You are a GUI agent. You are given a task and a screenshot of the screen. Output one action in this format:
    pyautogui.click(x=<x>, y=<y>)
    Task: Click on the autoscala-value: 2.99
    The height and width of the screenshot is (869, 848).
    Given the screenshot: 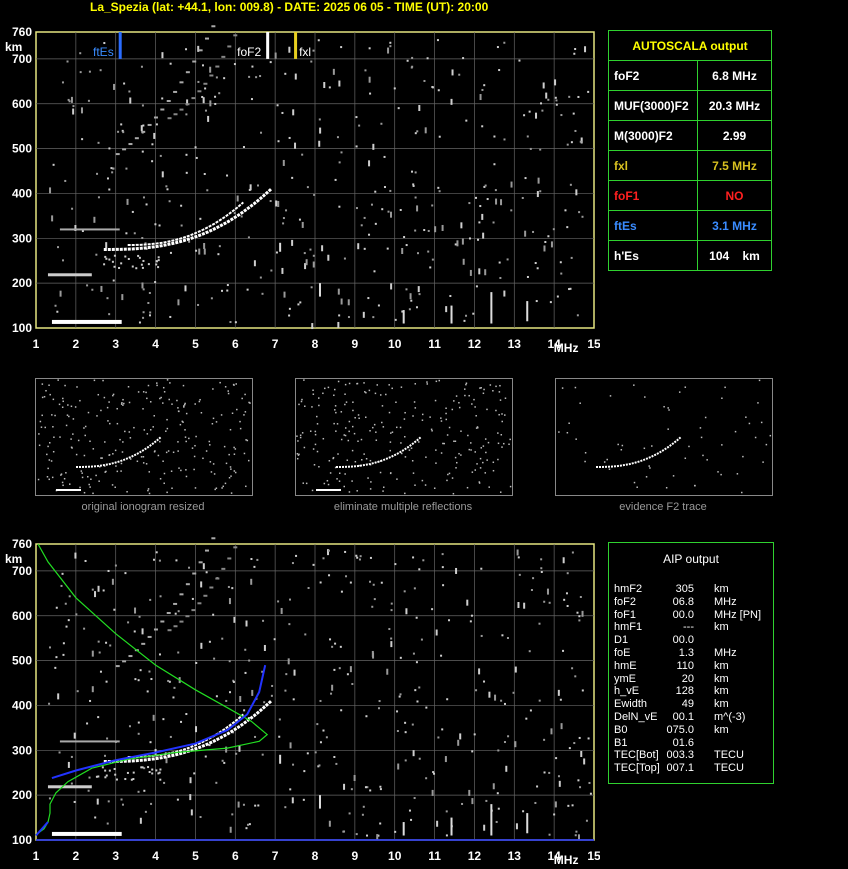 What is the action you would take?
    pyautogui.click(x=734, y=135)
    